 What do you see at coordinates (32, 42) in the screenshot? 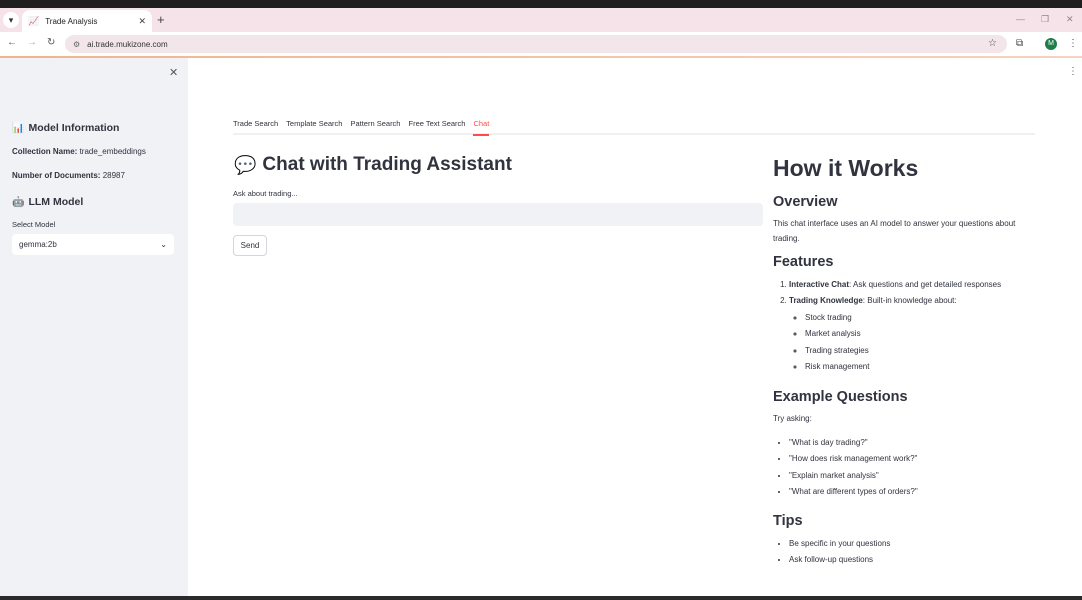
I see `forward-icon: →` at bounding box center [32, 42].